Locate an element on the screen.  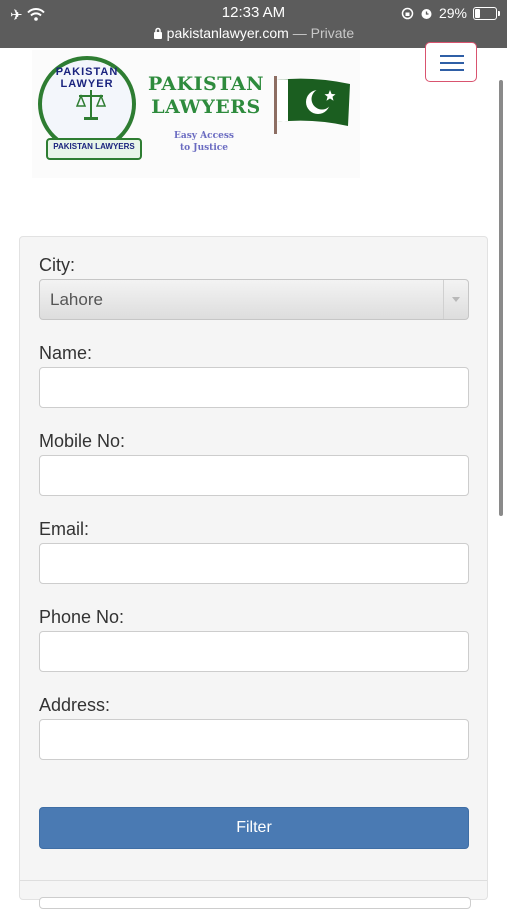
city-label: City: is located at coordinates (57, 265).